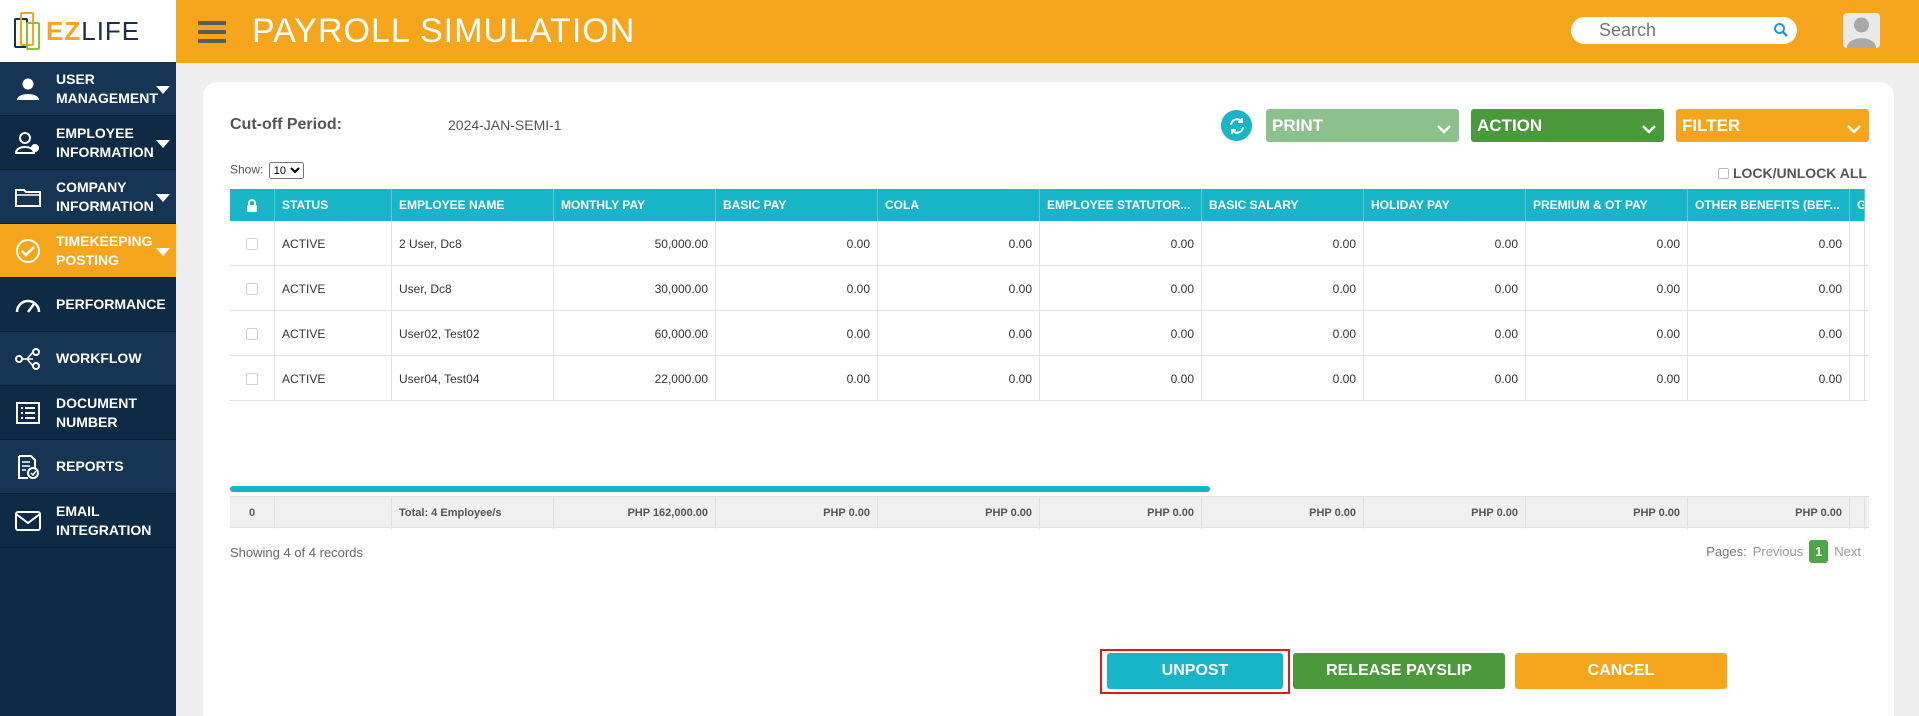  Describe the element at coordinates (1857, 243) in the screenshot. I see `overflow-cell` at that location.